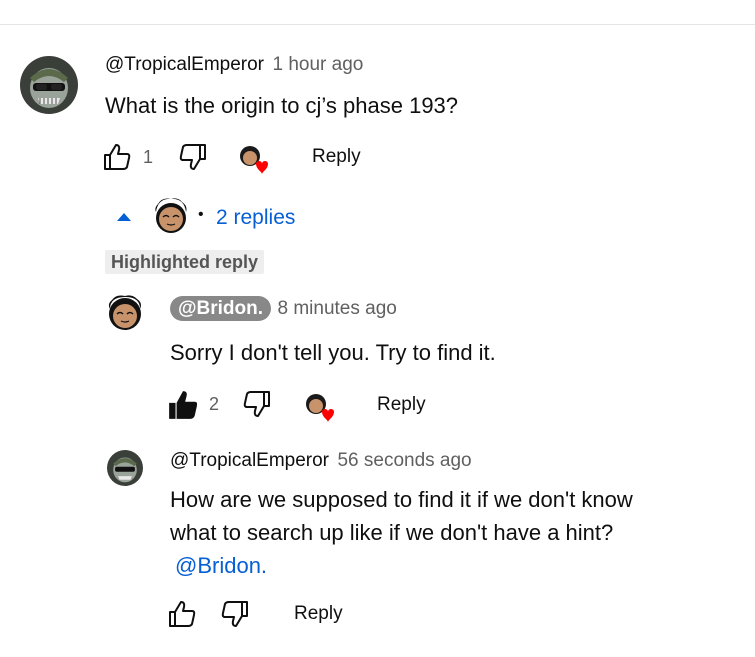 The width and height of the screenshot is (755, 657). Describe the element at coordinates (377, 24) in the screenshot. I see `top-divider` at that location.